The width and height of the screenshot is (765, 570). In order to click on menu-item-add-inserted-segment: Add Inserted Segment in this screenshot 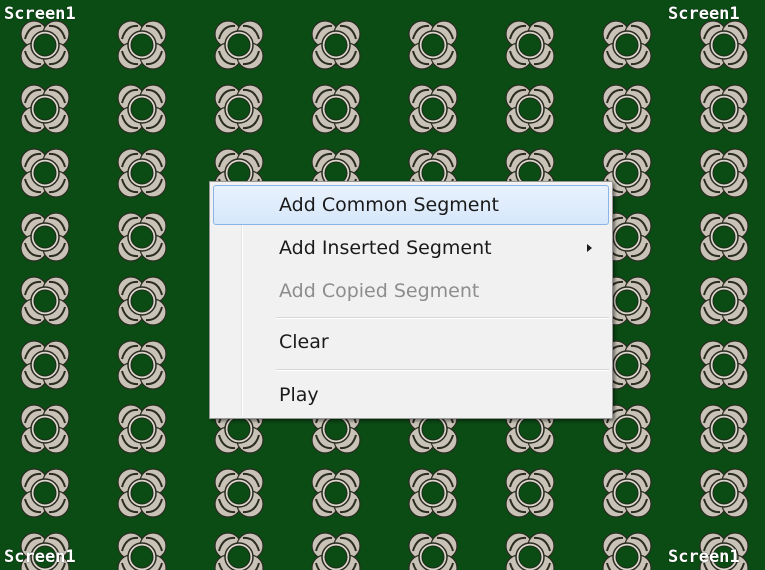, I will do `click(411, 248)`.